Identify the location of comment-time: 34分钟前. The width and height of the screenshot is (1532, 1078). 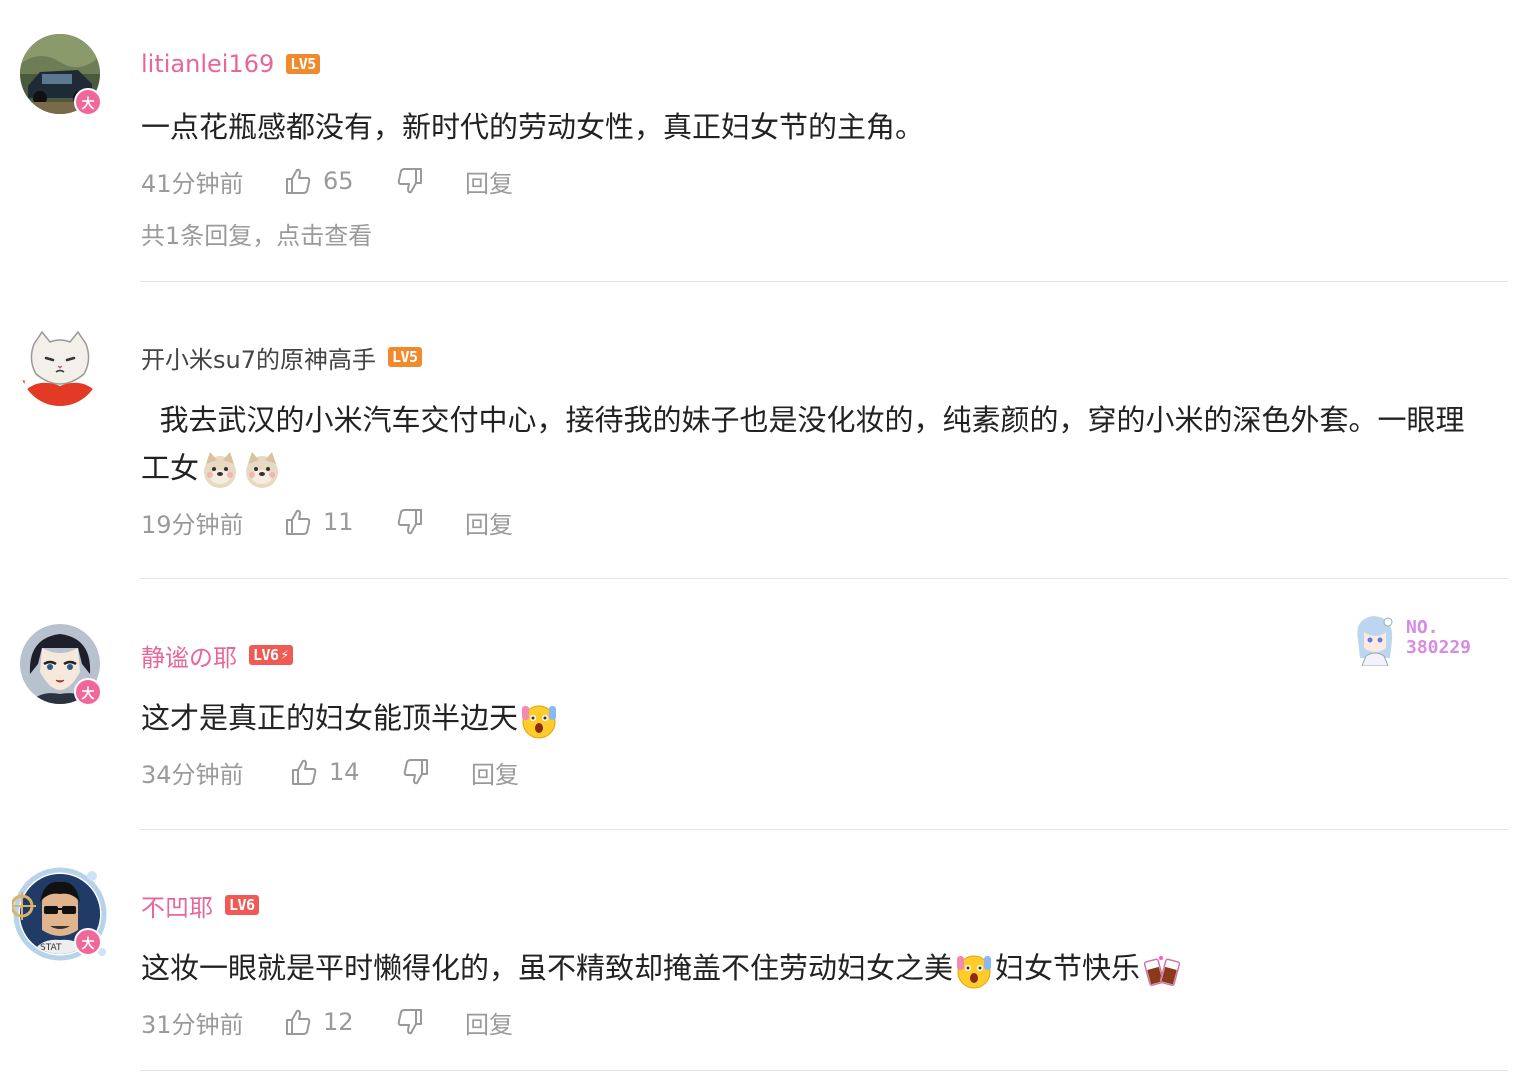
(192, 774).